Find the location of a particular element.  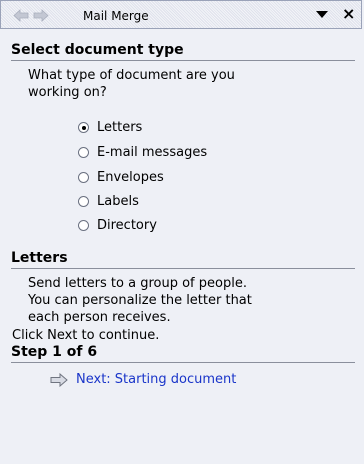

question-line-1: What type of document are you is located at coordinates (131, 75).